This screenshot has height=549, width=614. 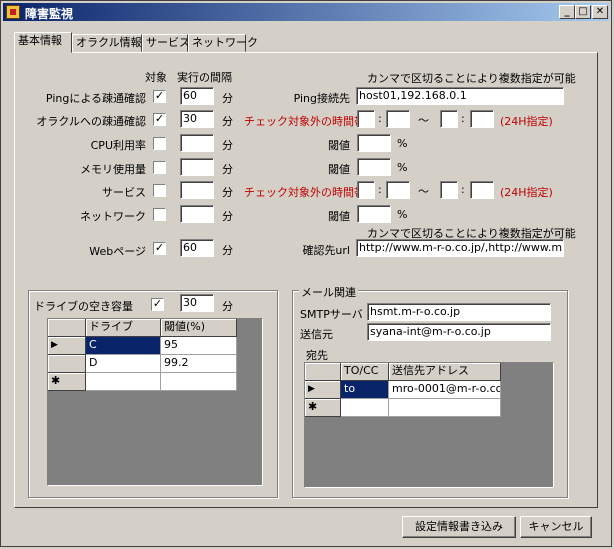 I want to click on ping-interval-input: 60, so click(x=197, y=96).